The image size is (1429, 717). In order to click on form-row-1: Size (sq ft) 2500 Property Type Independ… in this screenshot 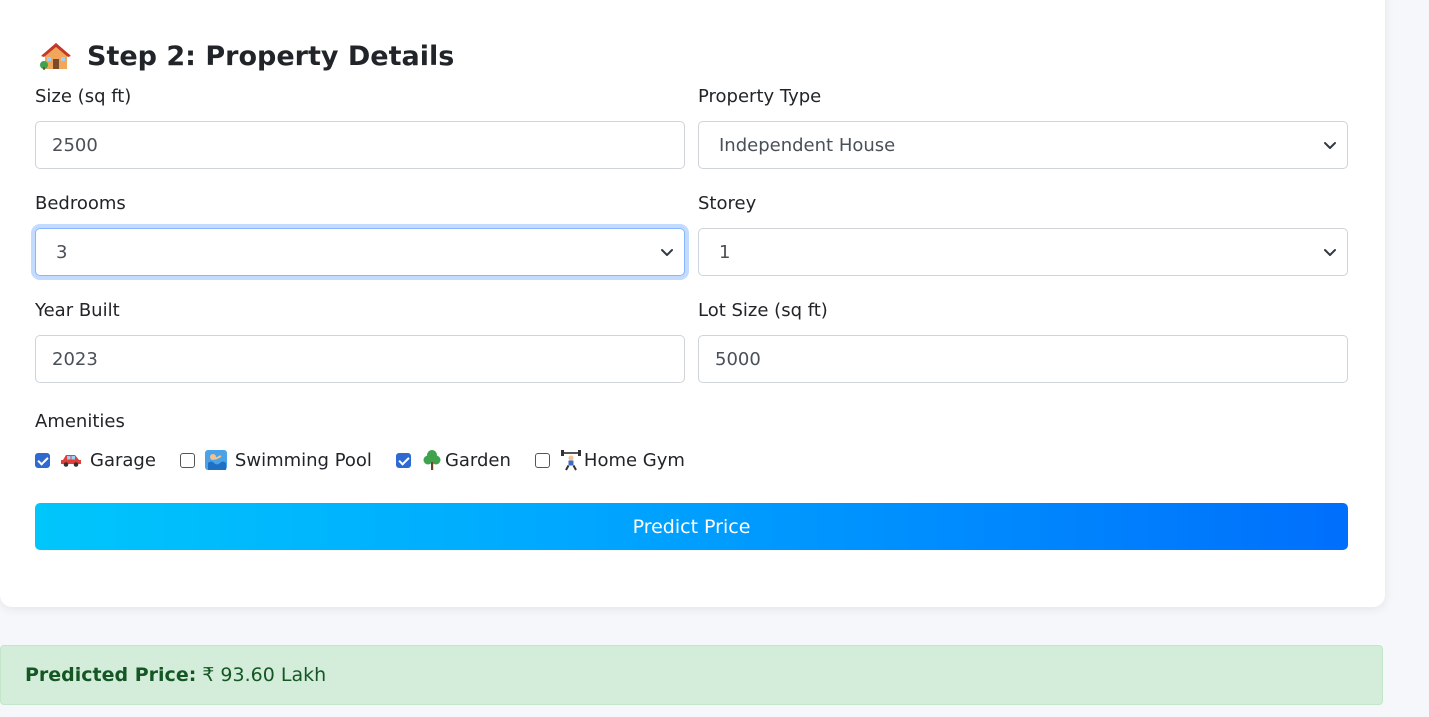, I will do `click(691, 130)`.